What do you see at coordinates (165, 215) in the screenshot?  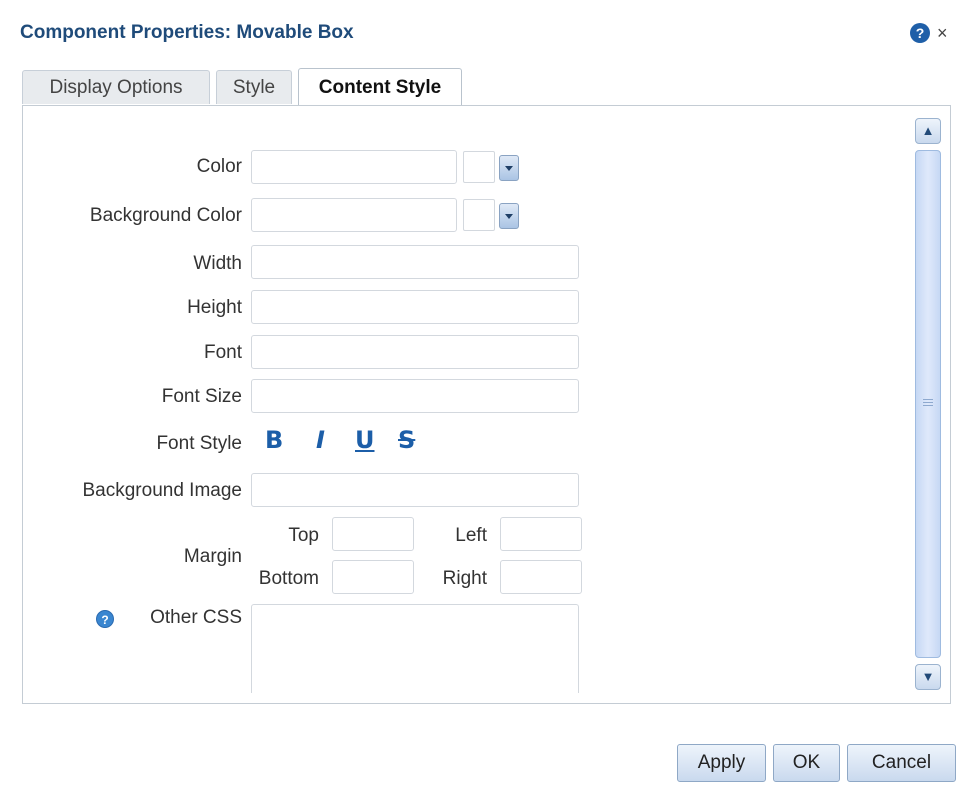 I see `background-color-label: Background Color` at bounding box center [165, 215].